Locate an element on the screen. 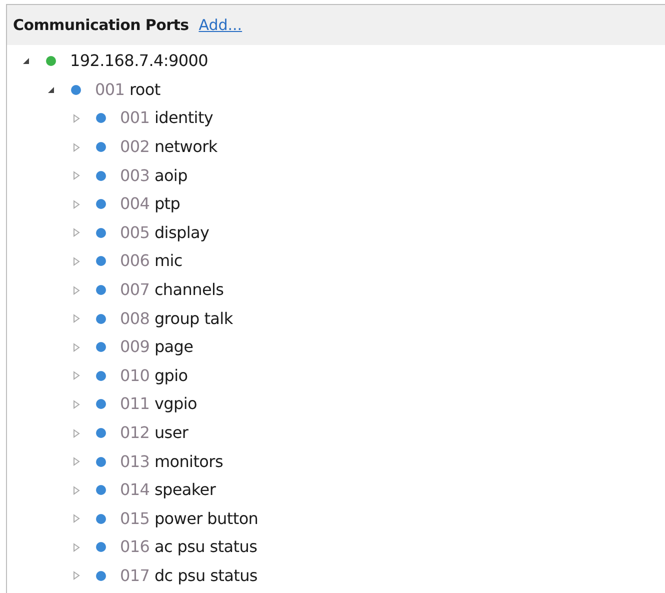 The width and height of the screenshot is (665, 593). node-label: 007 channels is located at coordinates (172, 290).